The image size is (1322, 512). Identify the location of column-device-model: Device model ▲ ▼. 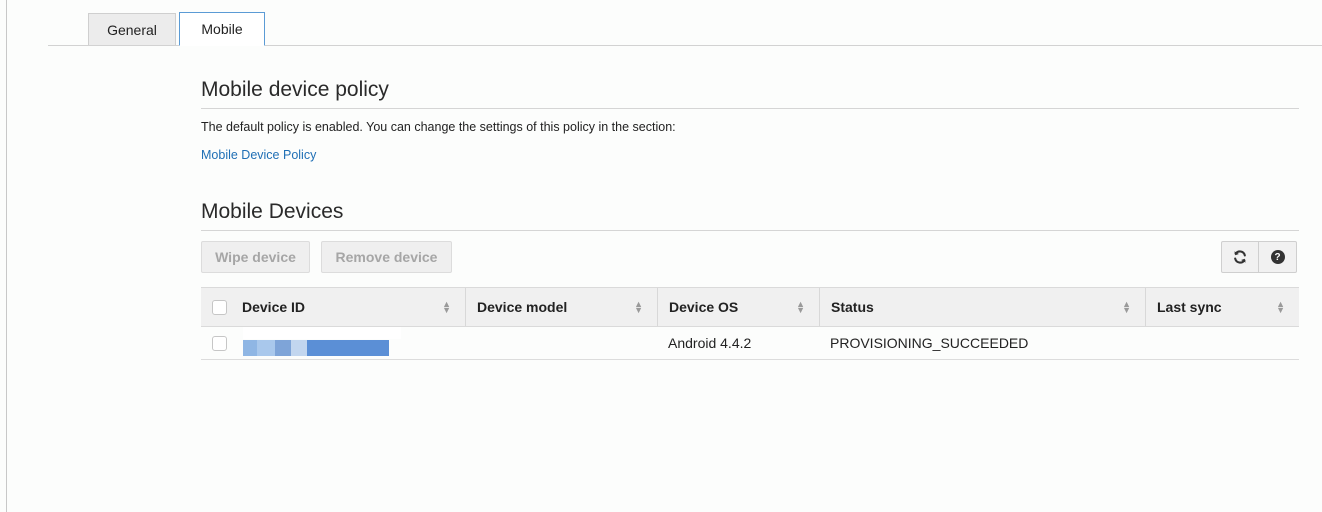
(561, 307).